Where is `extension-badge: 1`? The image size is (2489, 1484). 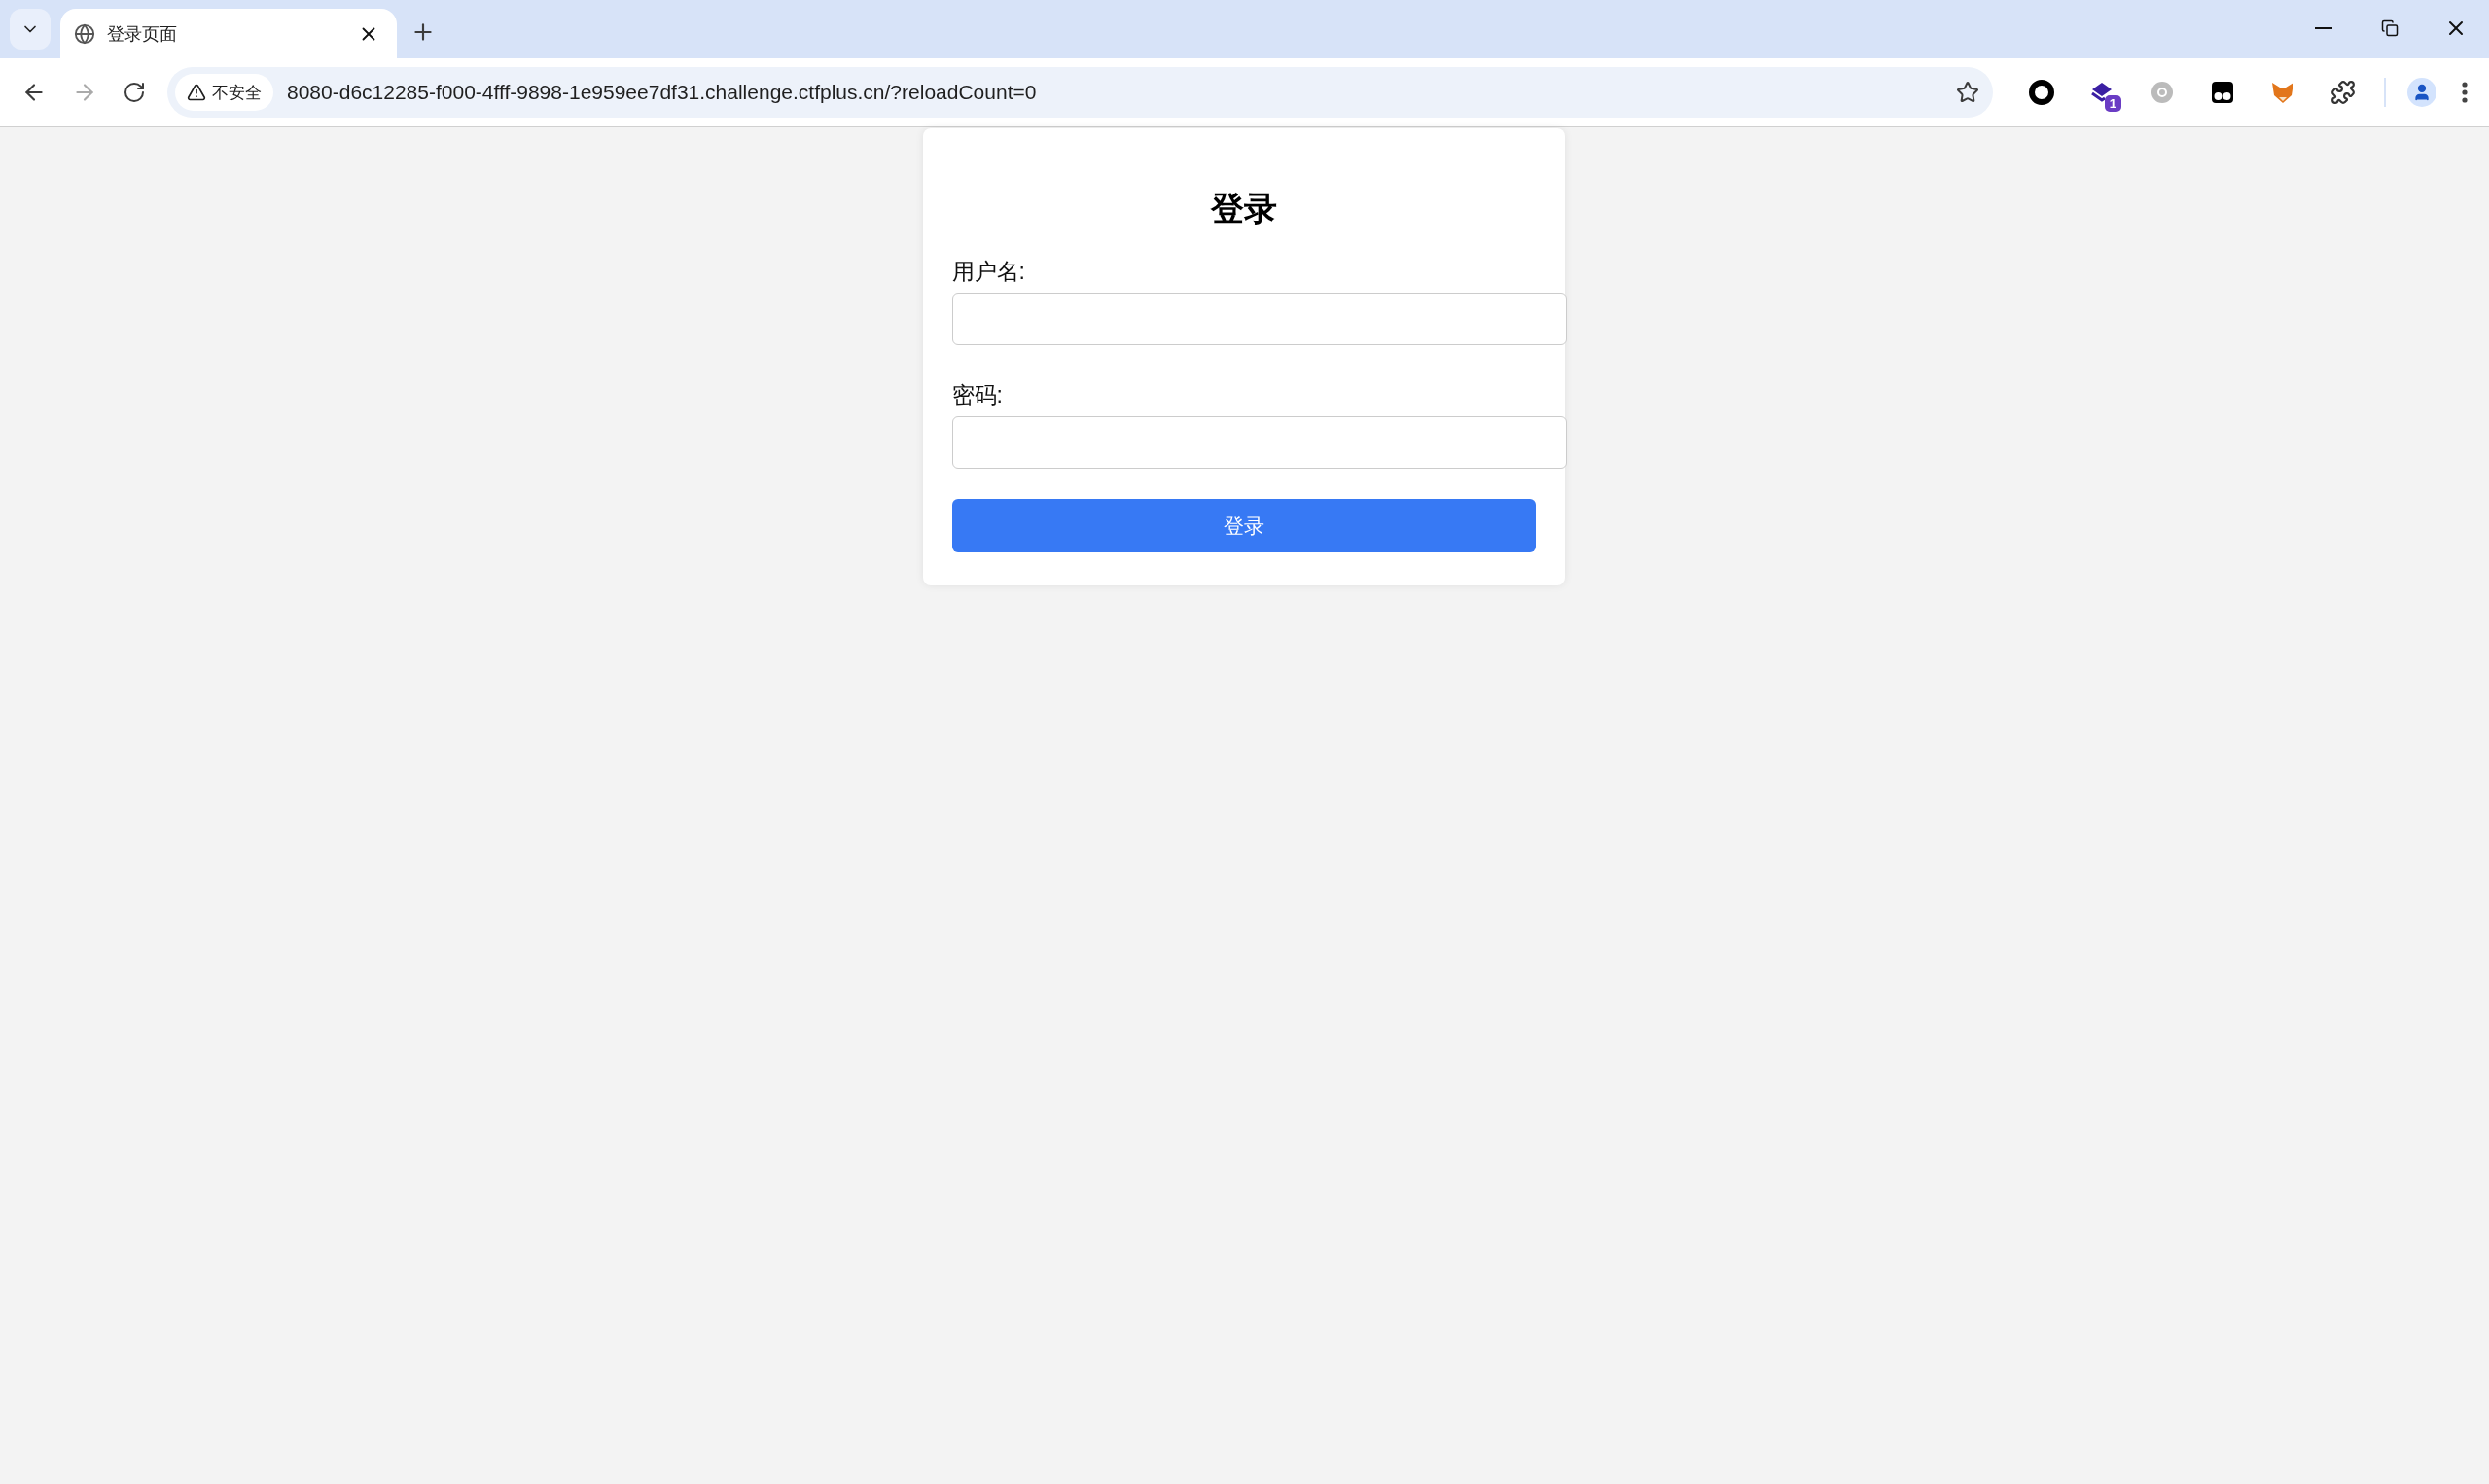 extension-badge: 1 is located at coordinates (2112, 104).